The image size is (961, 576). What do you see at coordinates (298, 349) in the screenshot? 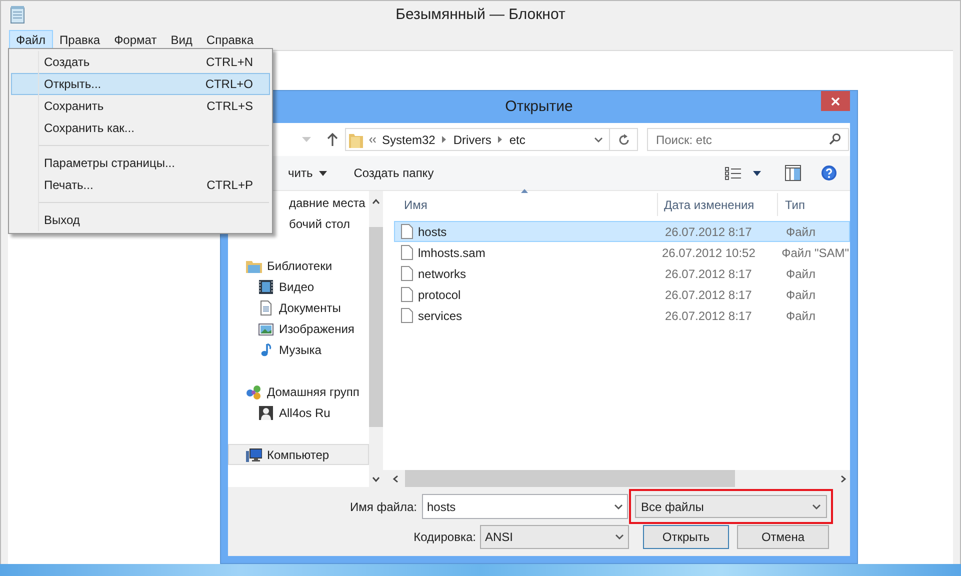
I see `nav-pane-item: Музыка` at bounding box center [298, 349].